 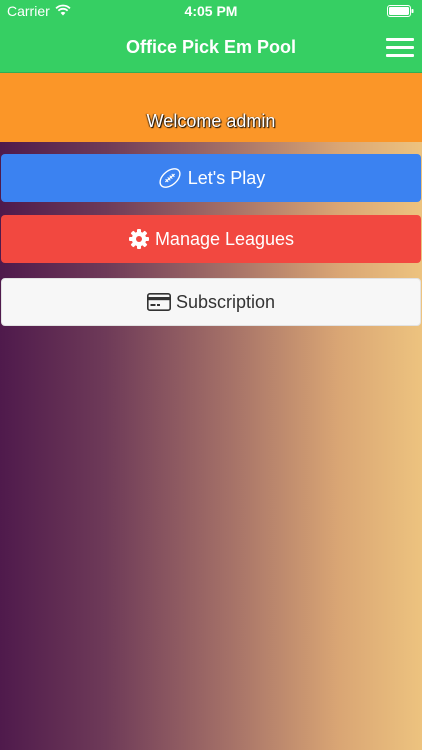 I want to click on subscription-button: Subscription, so click(x=211, y=302).